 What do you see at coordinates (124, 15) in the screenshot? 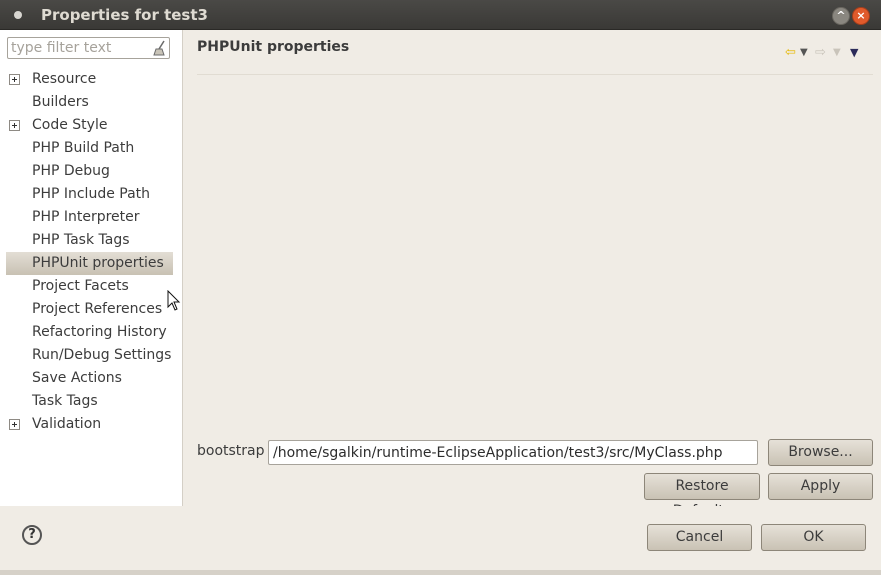
I see `window-title: Properties for test3` at bounding box center [124, 15].